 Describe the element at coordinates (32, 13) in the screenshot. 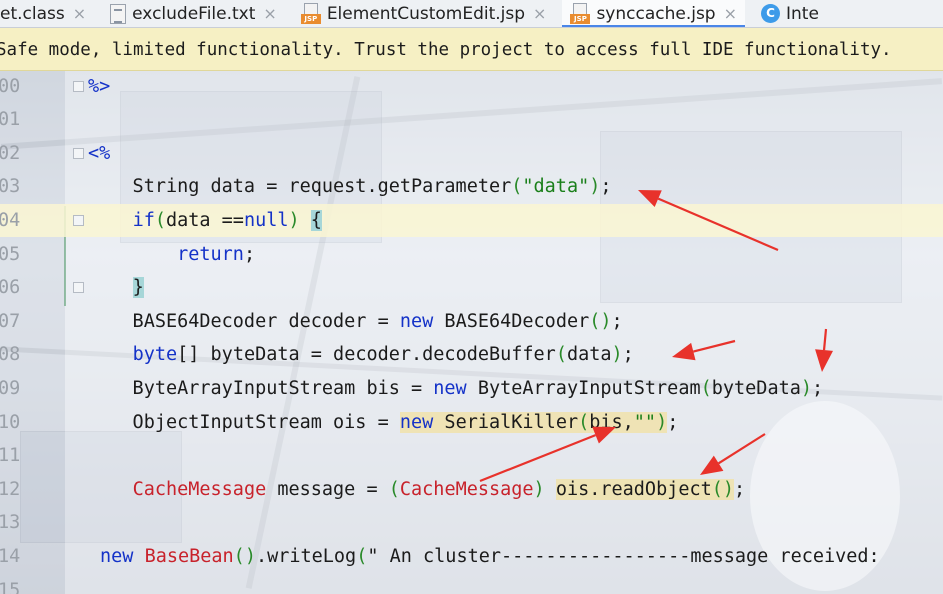

I see `tab-label: et.class` at that location.